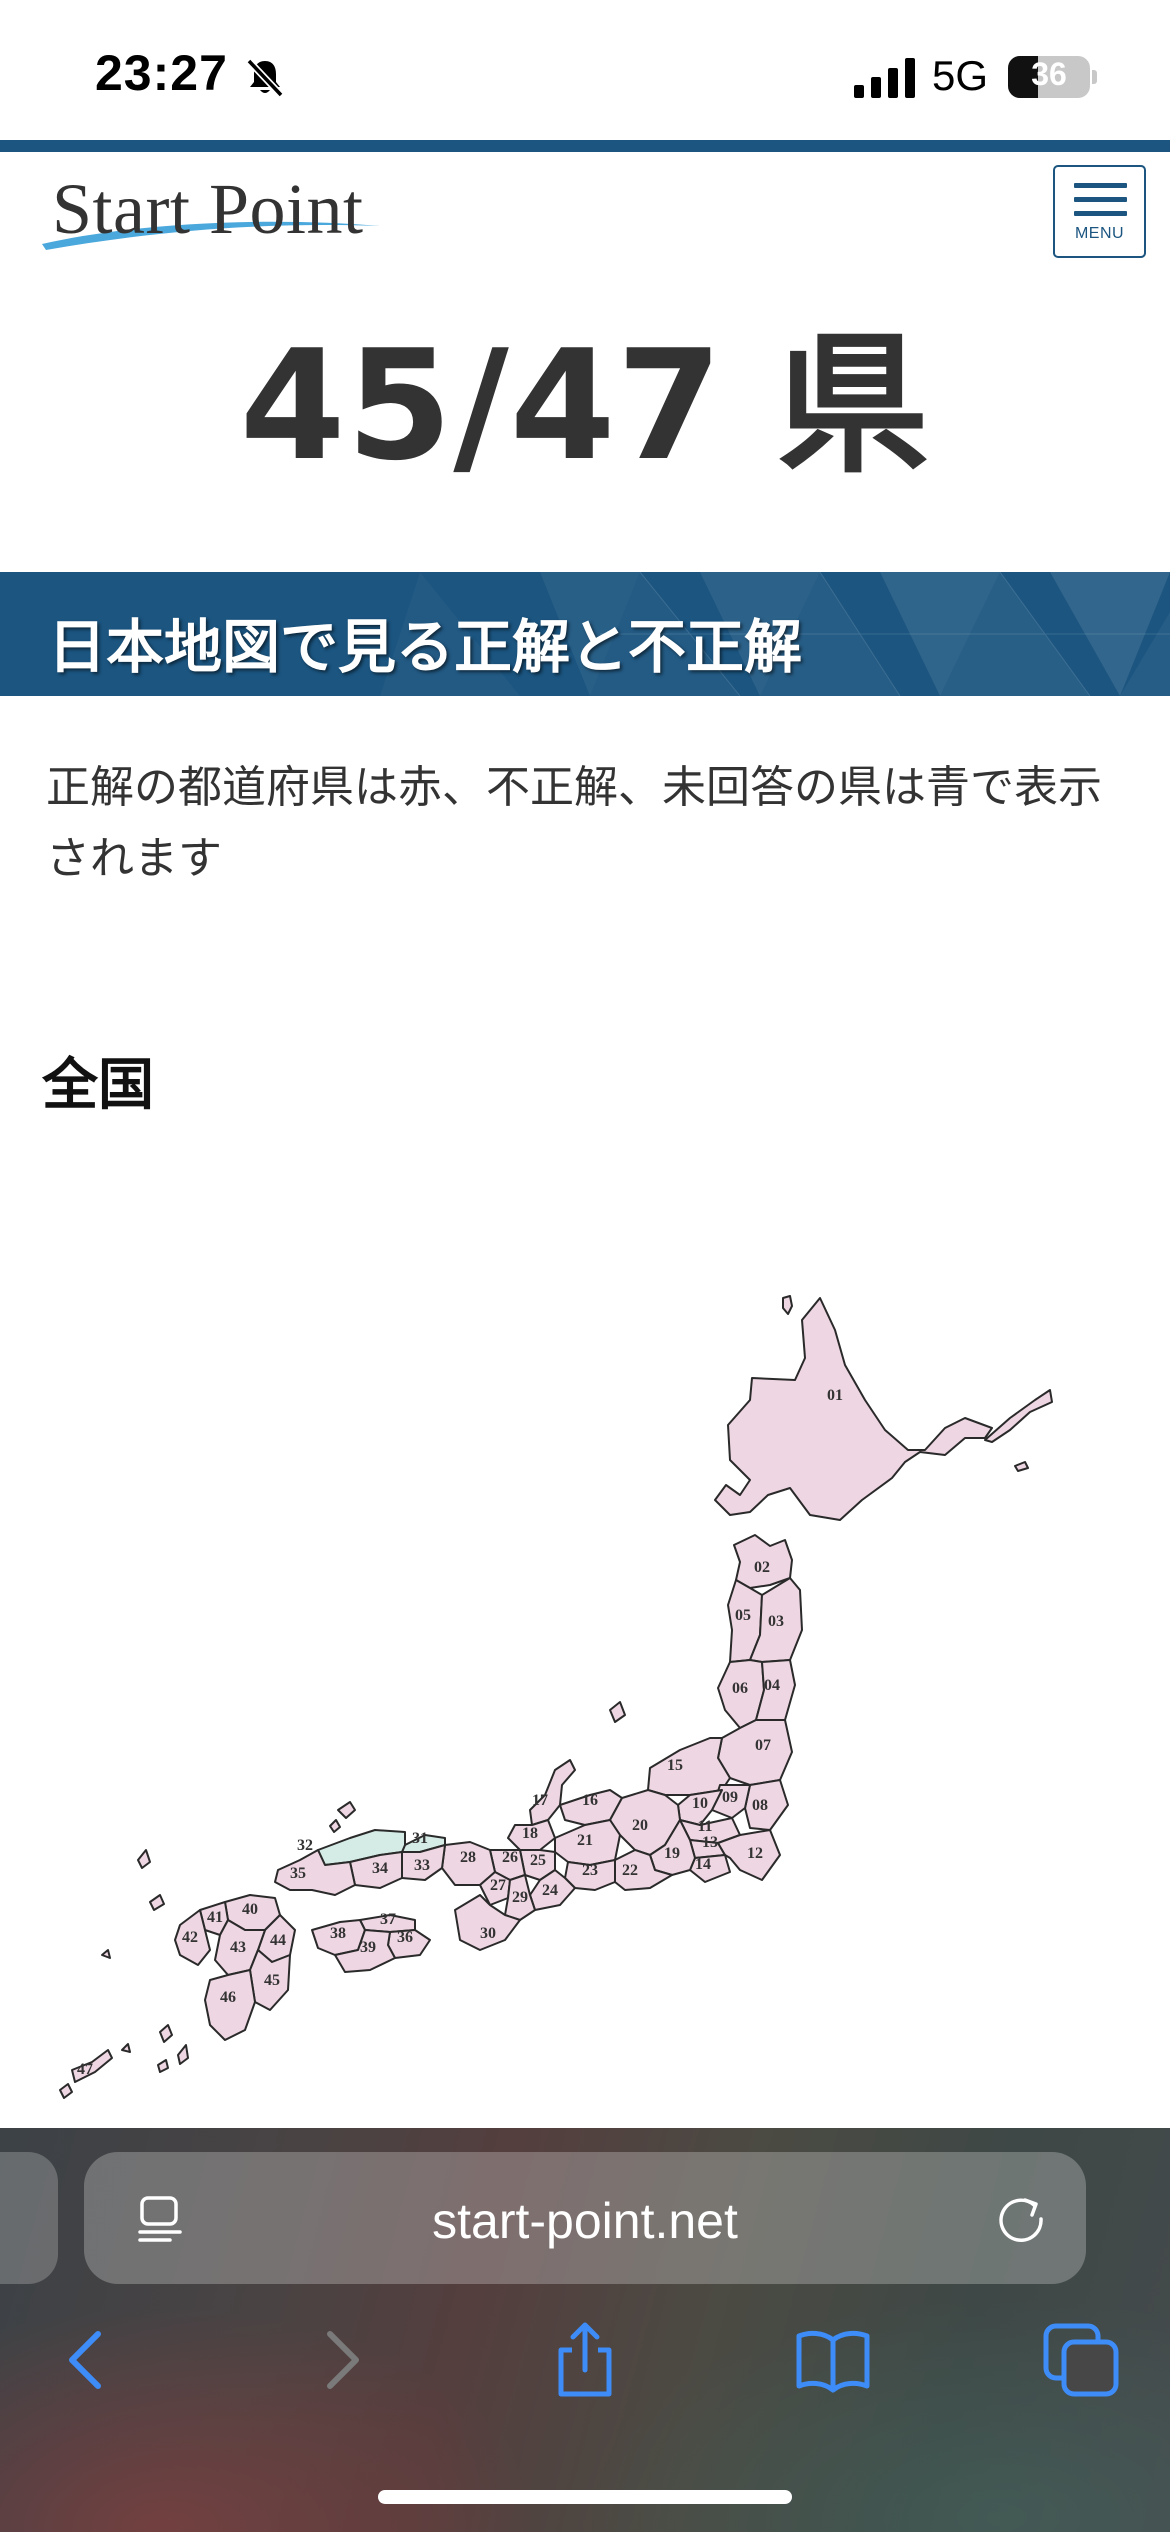 The width and height of the screenshot is (1170, 2532). I want to click on prefecture-number-label: 27, so click(498, 1885).